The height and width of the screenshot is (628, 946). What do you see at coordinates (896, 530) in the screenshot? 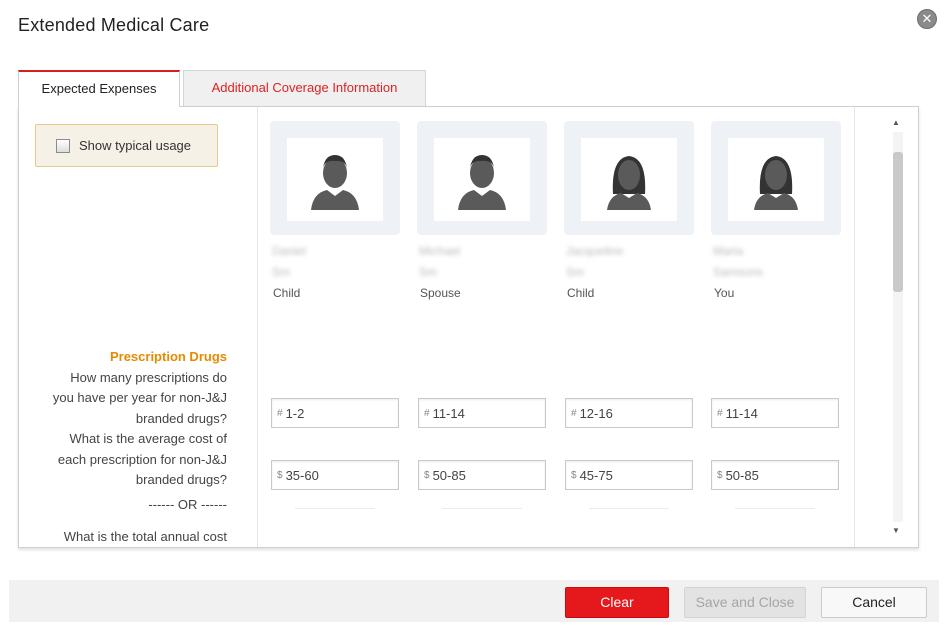
I see `scroll-down-icon: ▼` at bounding box center [896, 530].